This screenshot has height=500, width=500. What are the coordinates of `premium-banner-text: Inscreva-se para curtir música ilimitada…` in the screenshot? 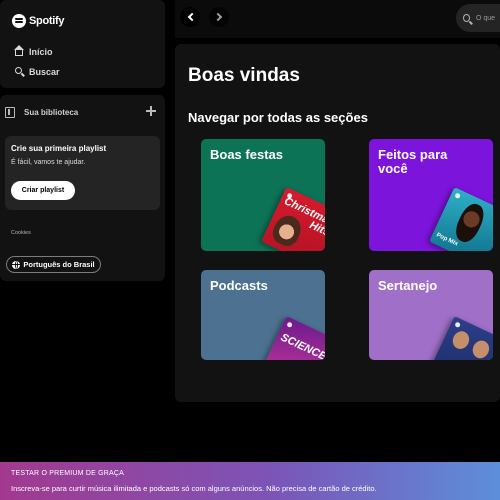 It's located at (194, 488).